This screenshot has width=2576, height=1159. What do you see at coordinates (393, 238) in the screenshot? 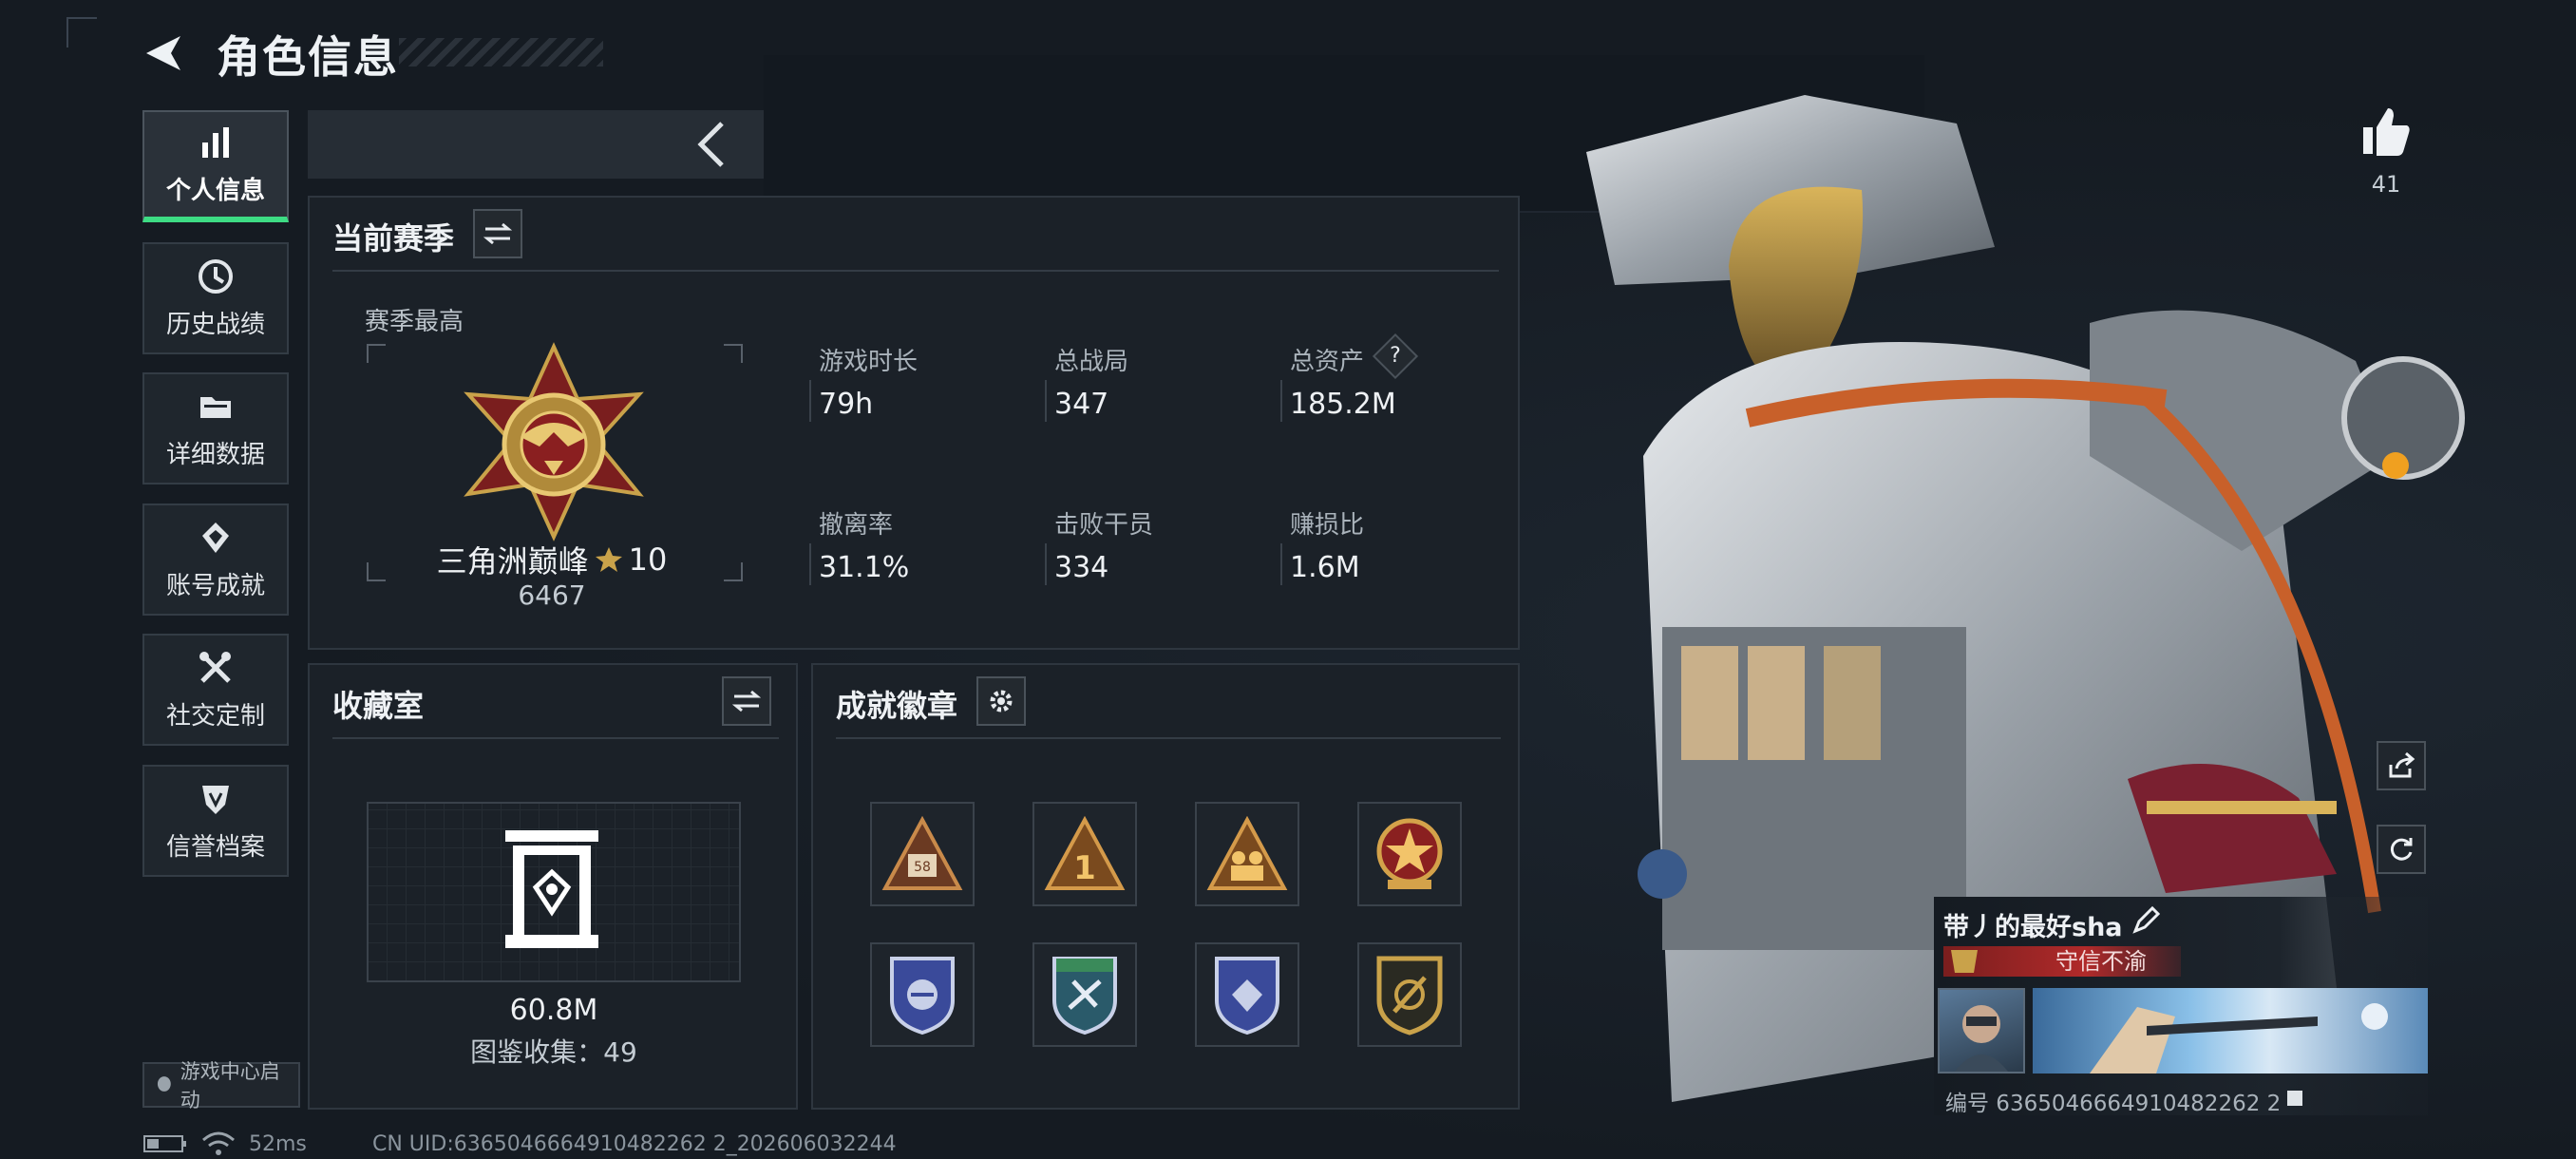
I see `season-title: 当前赛季` at bounding box center [393, 238].